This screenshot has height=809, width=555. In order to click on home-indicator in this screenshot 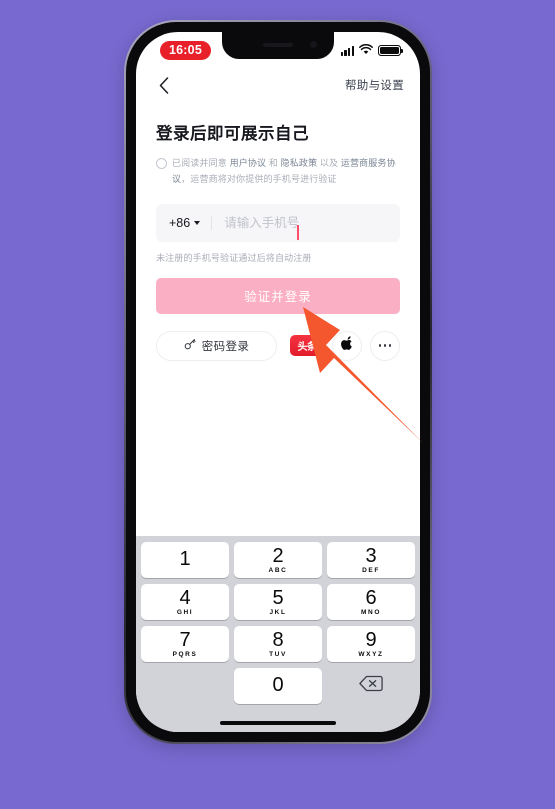, I will do `click(278, 722)`.